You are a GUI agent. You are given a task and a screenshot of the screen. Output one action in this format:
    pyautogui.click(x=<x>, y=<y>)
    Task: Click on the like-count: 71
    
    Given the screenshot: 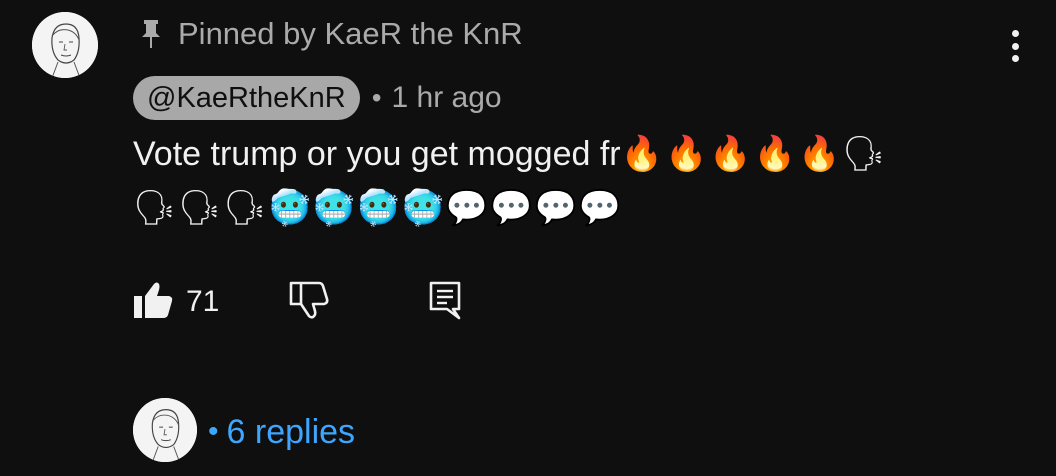 What is the action you would take?
    pyautogui.click(x=203, y=301)
    